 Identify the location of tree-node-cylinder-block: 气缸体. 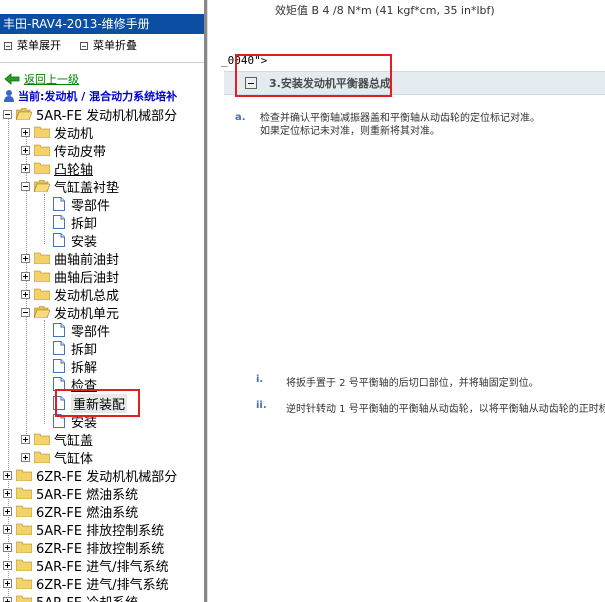
(57, 457).